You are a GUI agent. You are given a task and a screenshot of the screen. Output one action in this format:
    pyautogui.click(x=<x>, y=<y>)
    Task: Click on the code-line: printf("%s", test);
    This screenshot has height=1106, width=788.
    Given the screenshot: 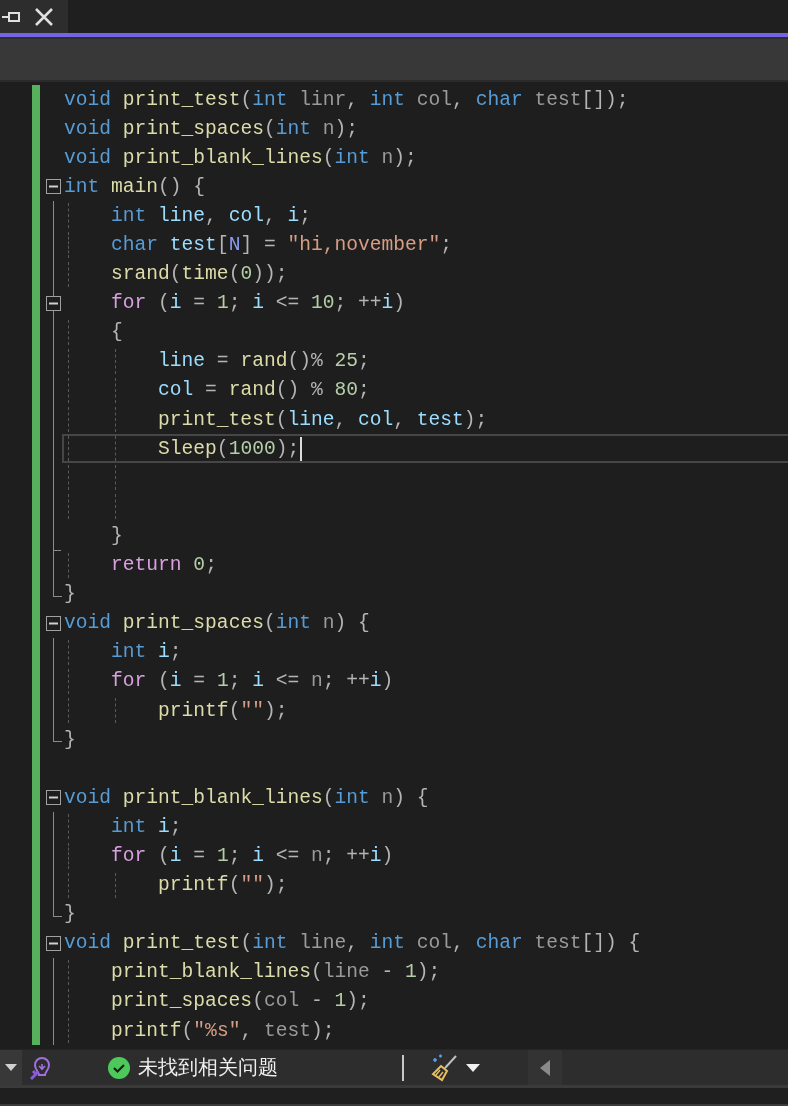 What is the action you would take?
    pyautogui.click(x=222, y=1030)
    